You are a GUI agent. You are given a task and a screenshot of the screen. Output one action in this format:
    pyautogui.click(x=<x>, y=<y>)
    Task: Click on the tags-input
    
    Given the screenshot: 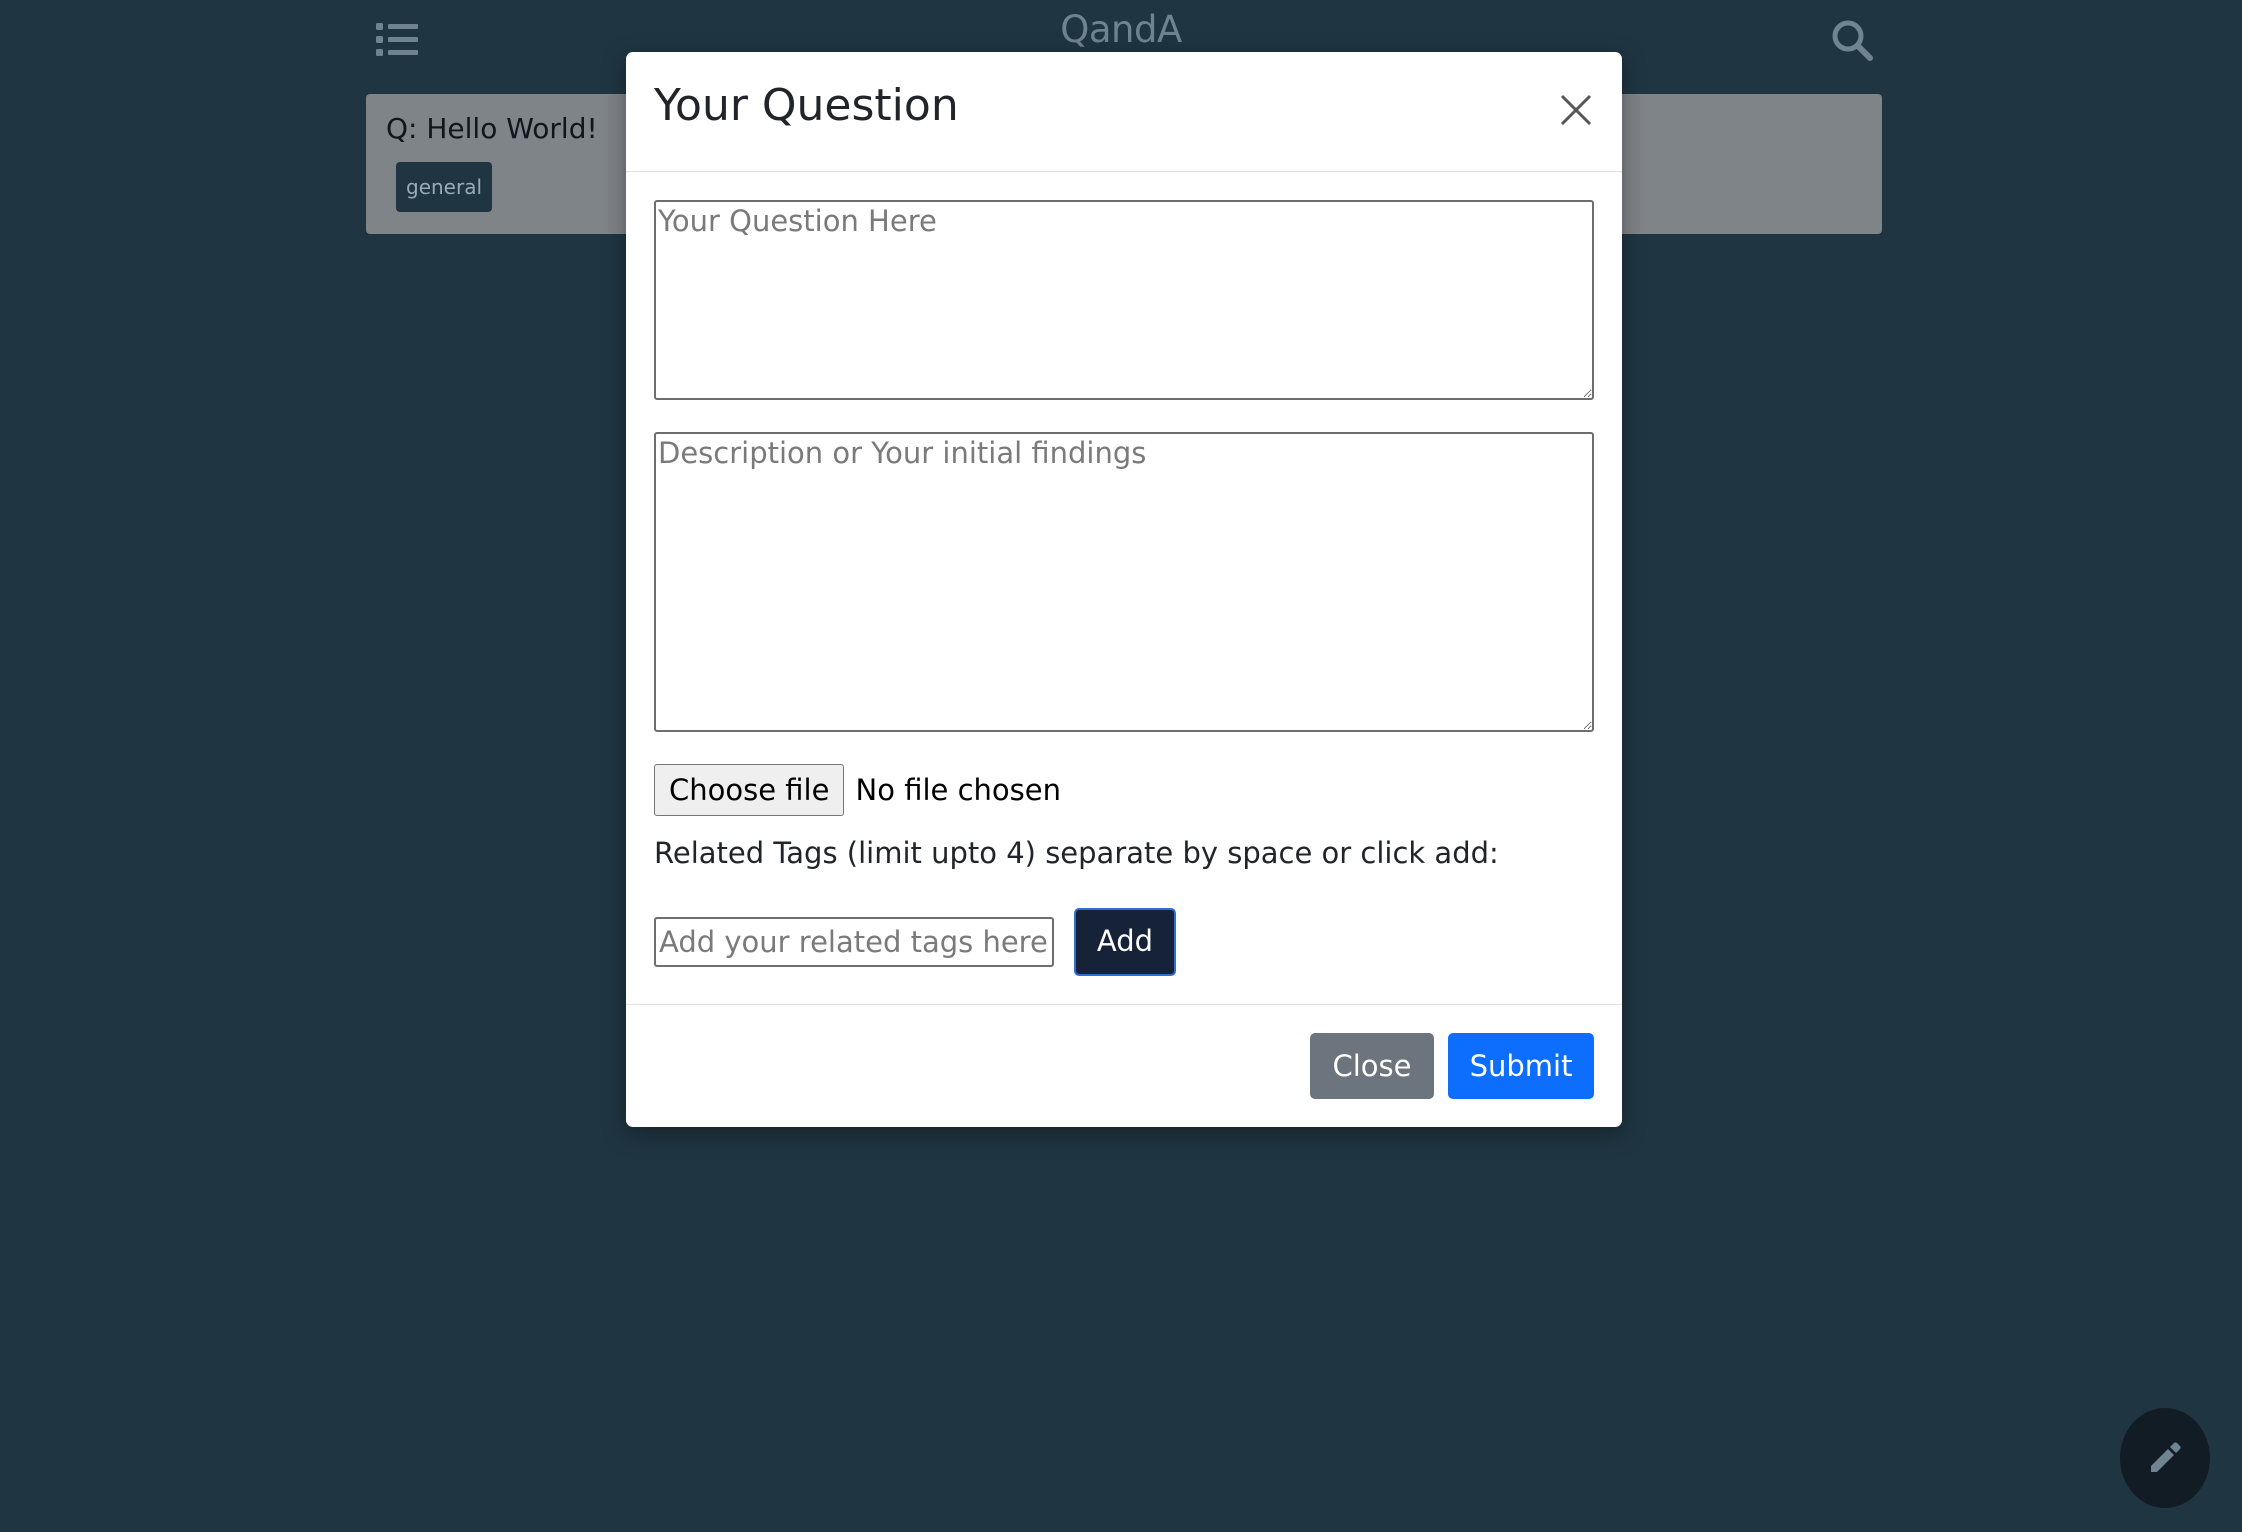 What is the action you would take?
    pyautogui.click(x=854, y=942)
    